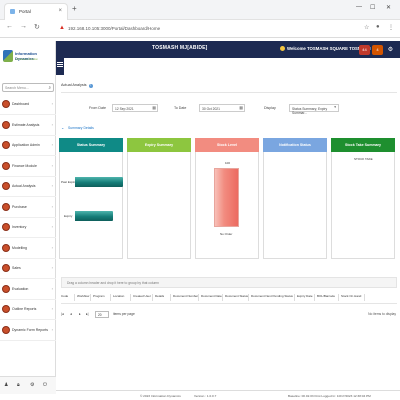 The image size is (400, 400). Describe the element at coordinates (45, 385) in the screenshot. I see `logout-icon: ⏻` at that location.